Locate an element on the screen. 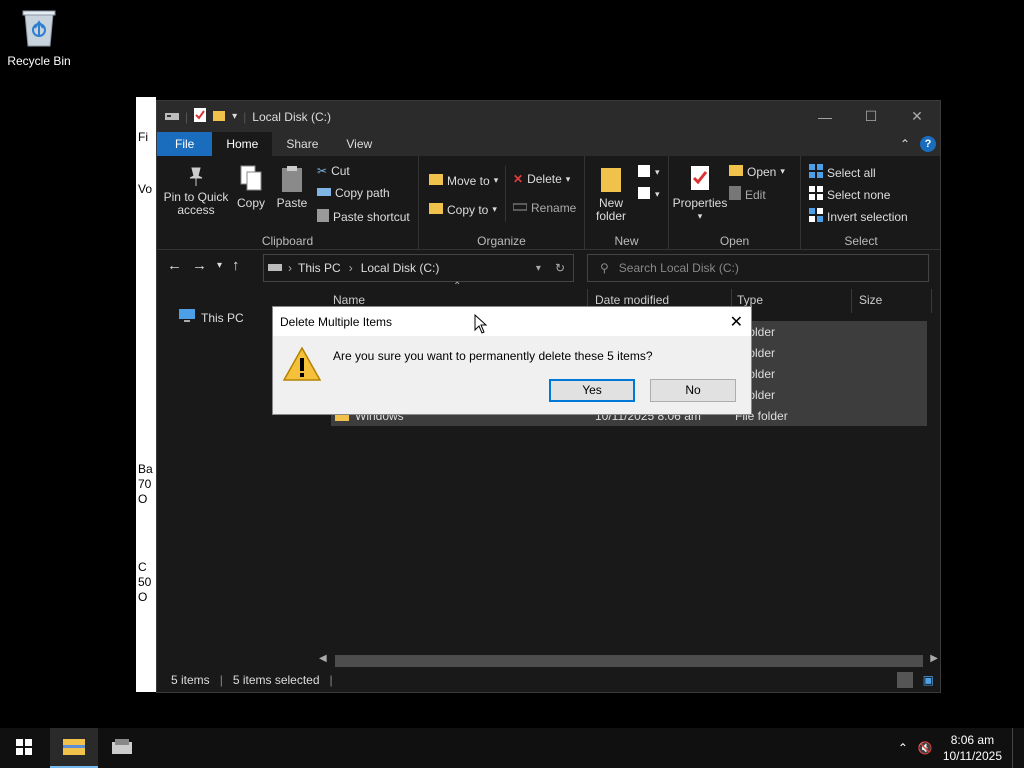 The image size is (1024, 768). properties-label: Properties is located at coordinates (700, 203).